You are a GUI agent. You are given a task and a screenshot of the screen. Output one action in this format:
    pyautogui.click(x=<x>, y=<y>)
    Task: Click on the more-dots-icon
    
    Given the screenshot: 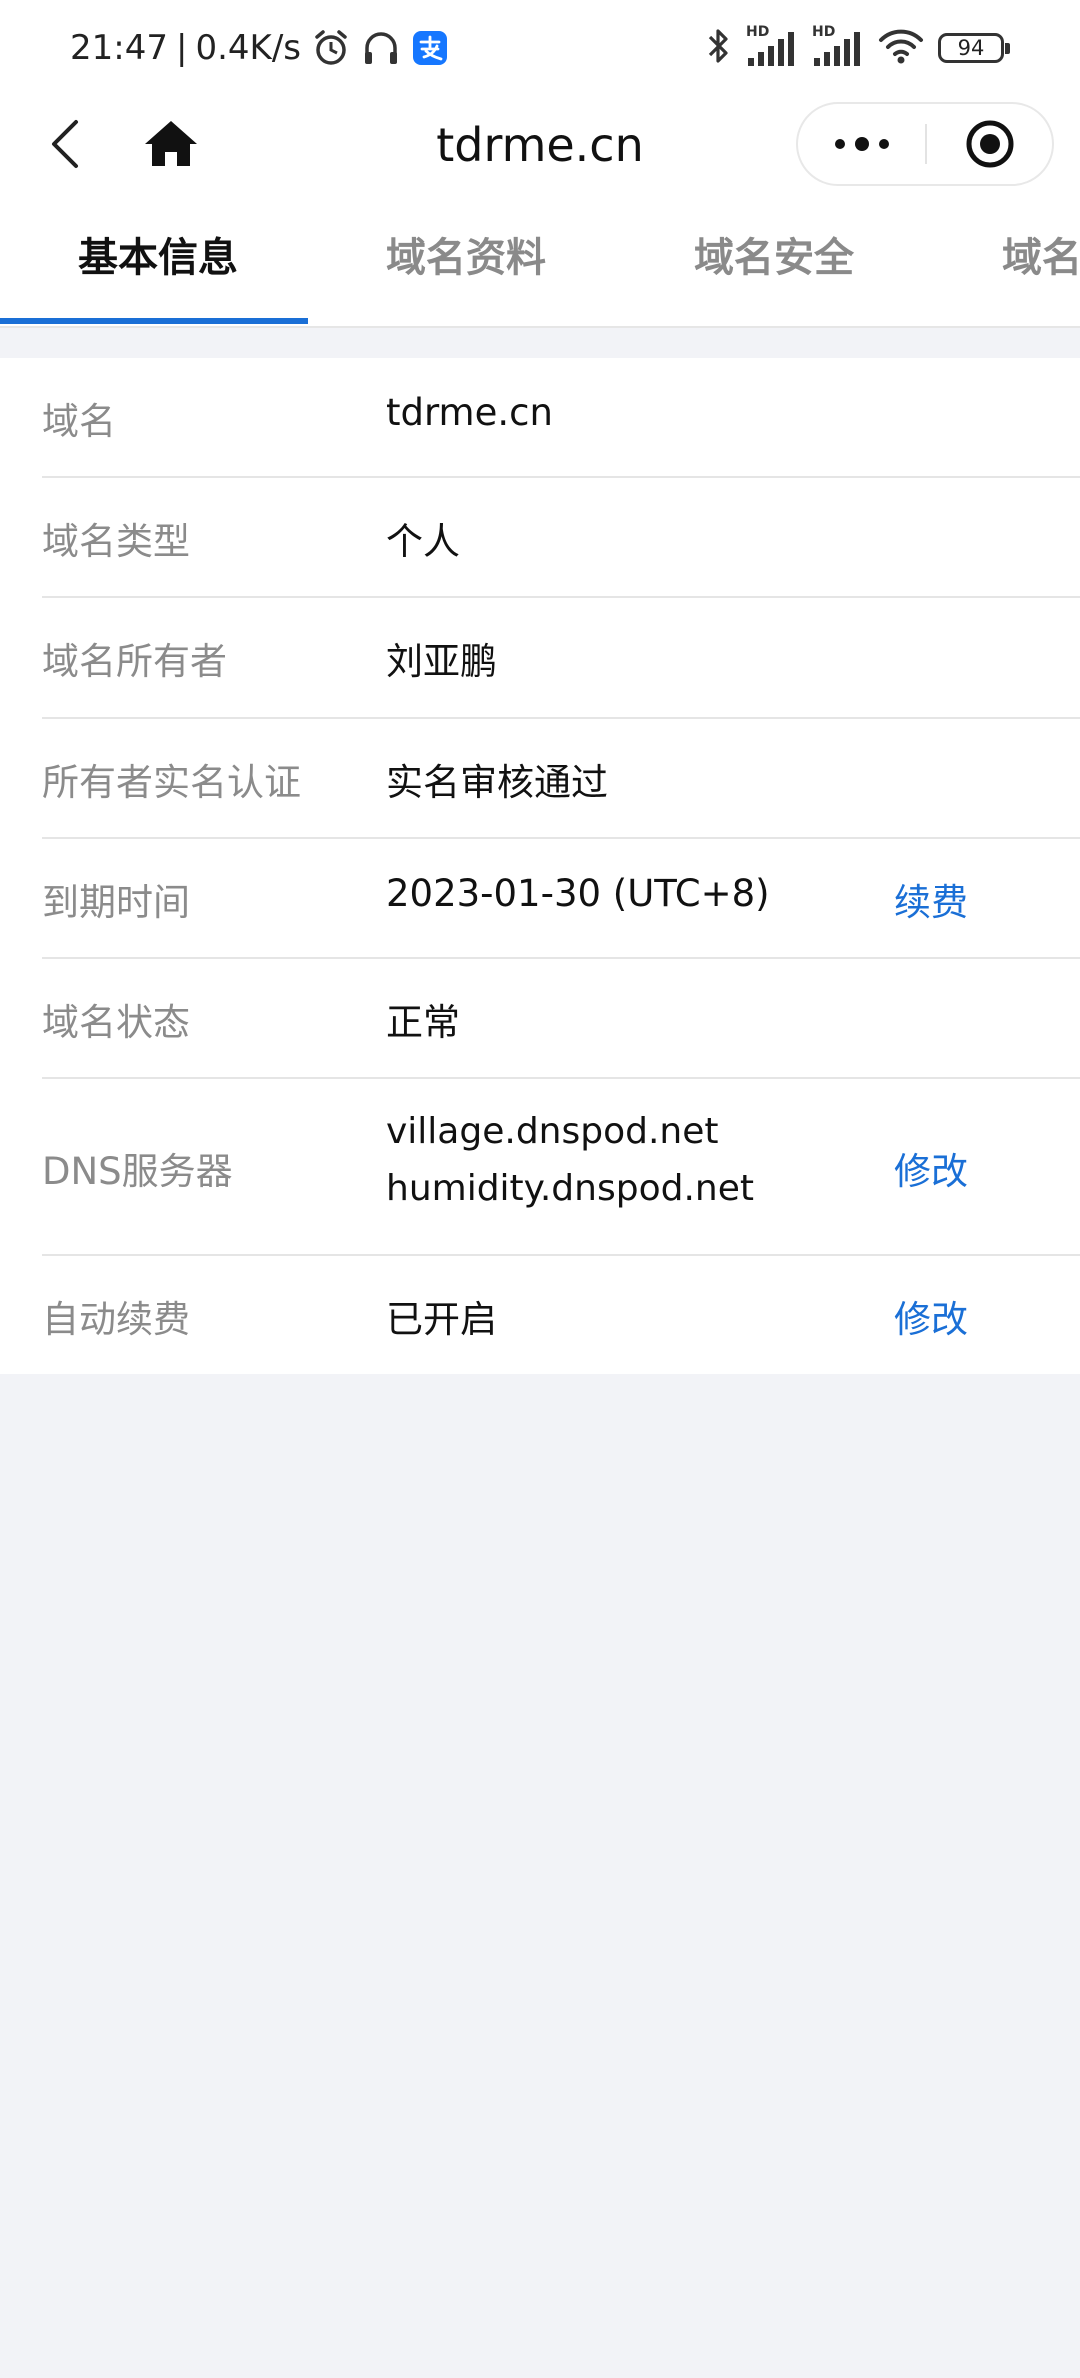 What is the action you would take?
    pyautogui.click(x=862, y=144)
    